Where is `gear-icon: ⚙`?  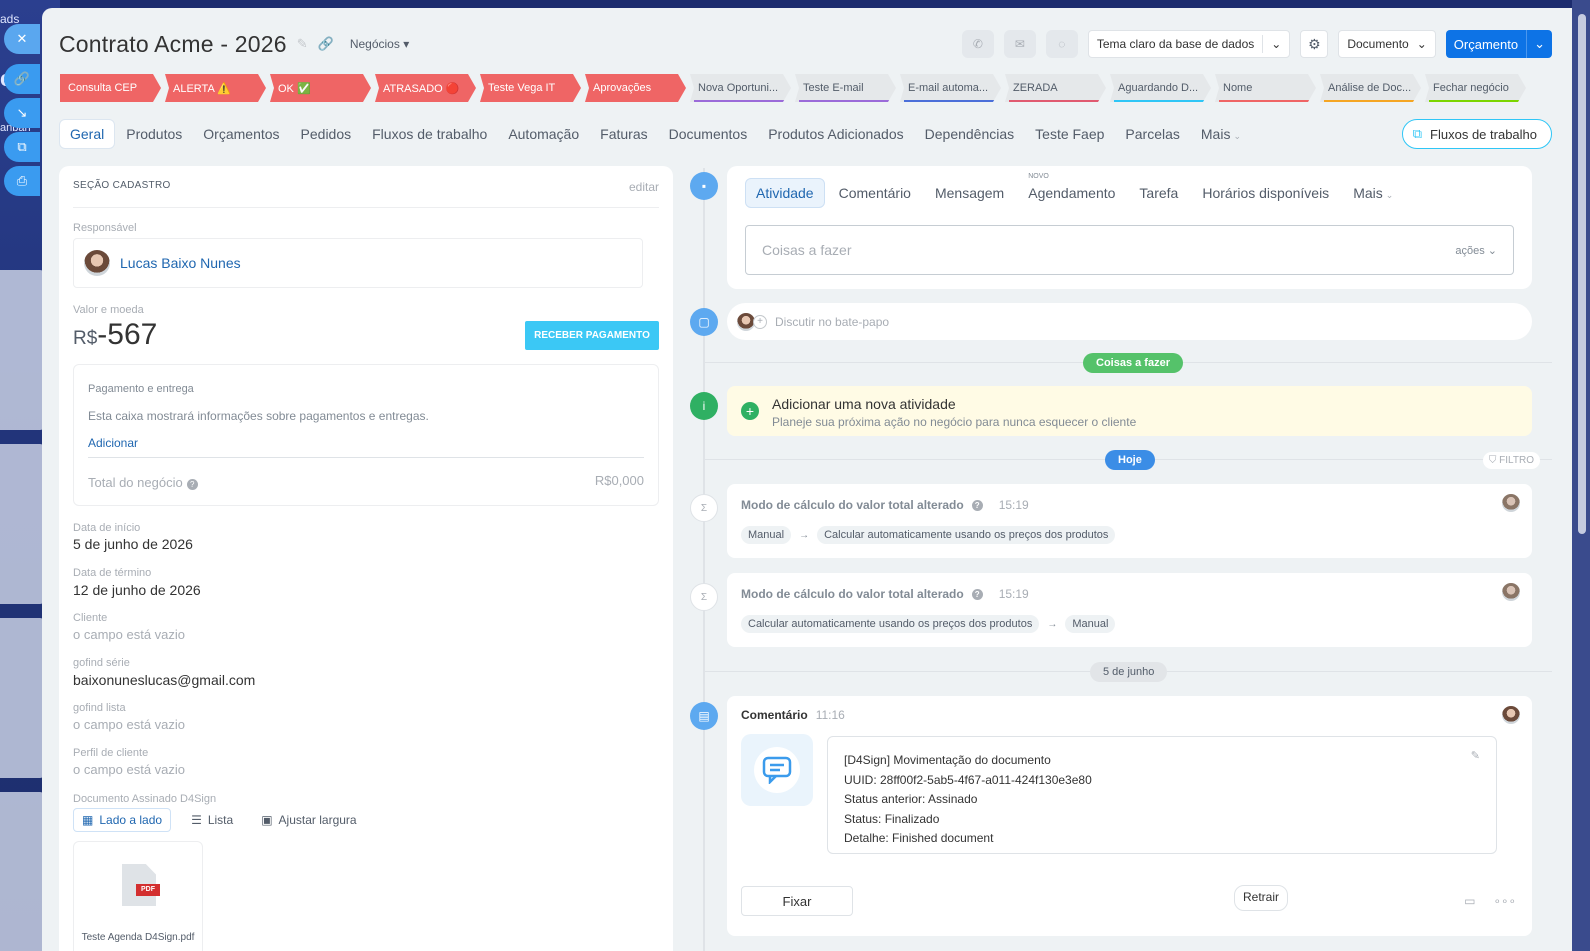
gear-icon: ⚙ is located at coordinates (1314, 43).